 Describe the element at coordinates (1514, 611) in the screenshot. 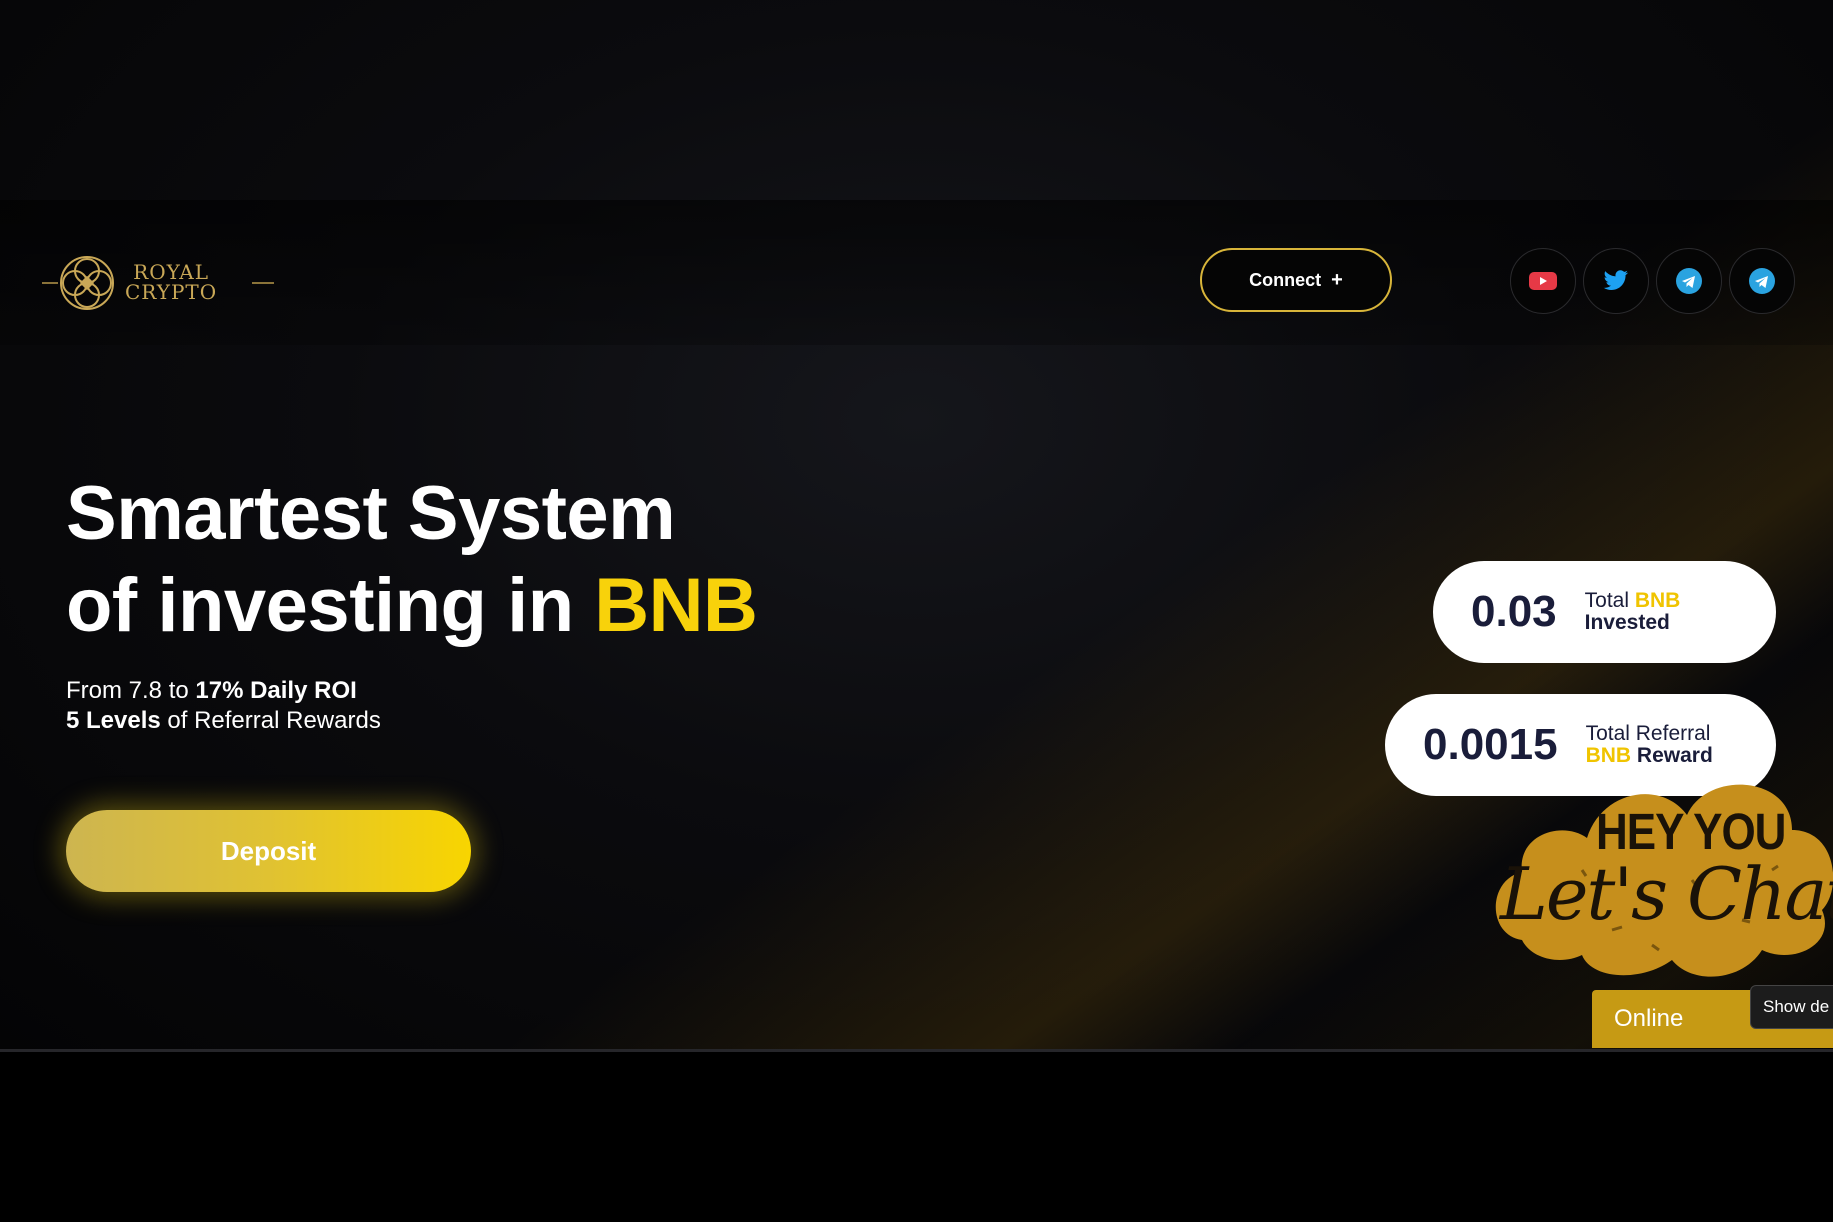

I see `total-invested-value: 0.03` at that location.